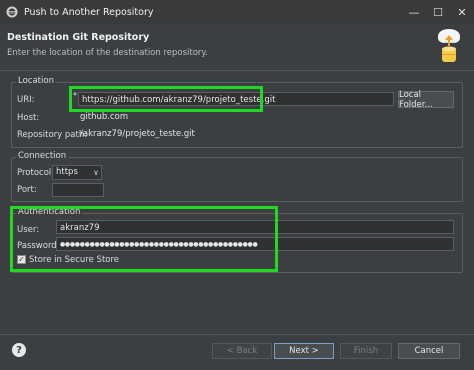 This screenshot has height=370, width=474. What do you see at coordinates (27, 190) in the screenshot?
I see `port-label: Port:` at bounding box center [27, 190].